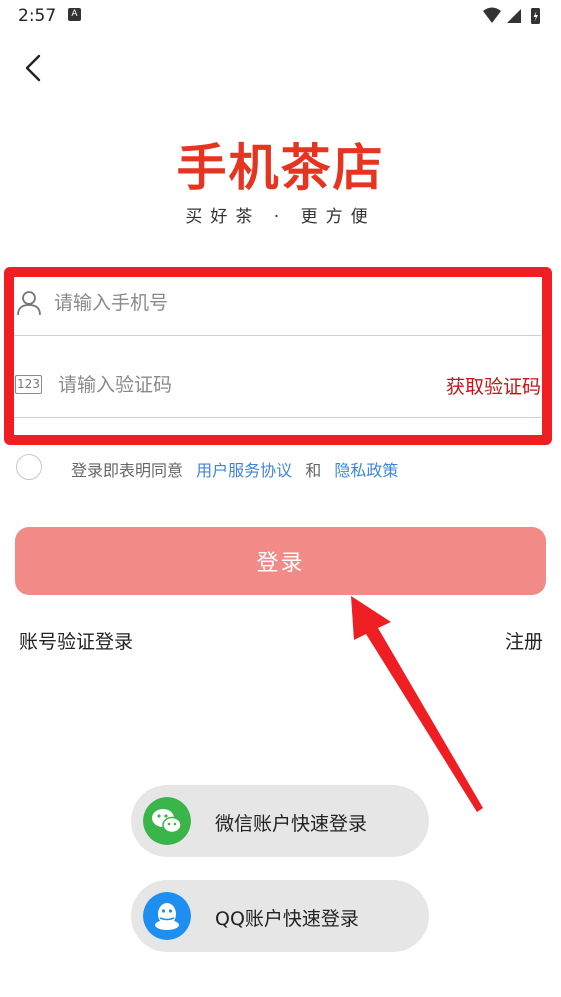 The width and height of the screenshot is (561, 997). Describe the element at coordinates (74, 14) in the screenshot. I see `notification-icon: A` at that location.